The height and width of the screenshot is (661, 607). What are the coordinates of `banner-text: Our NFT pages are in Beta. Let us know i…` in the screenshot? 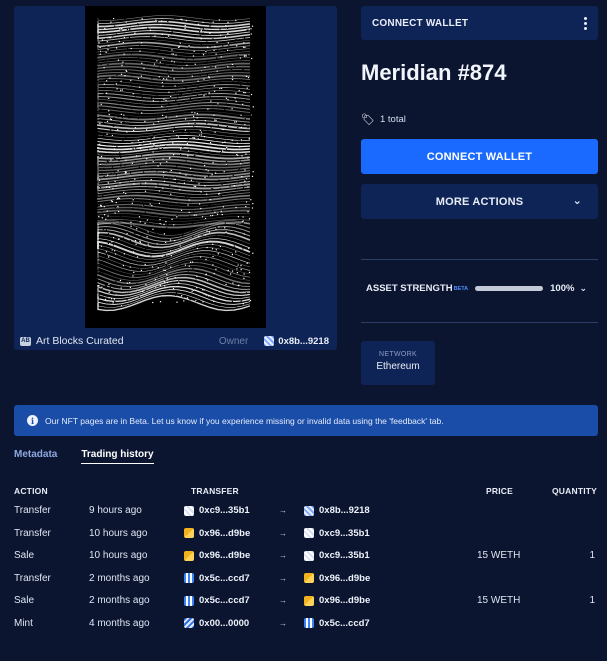 It's located at (244, 420).